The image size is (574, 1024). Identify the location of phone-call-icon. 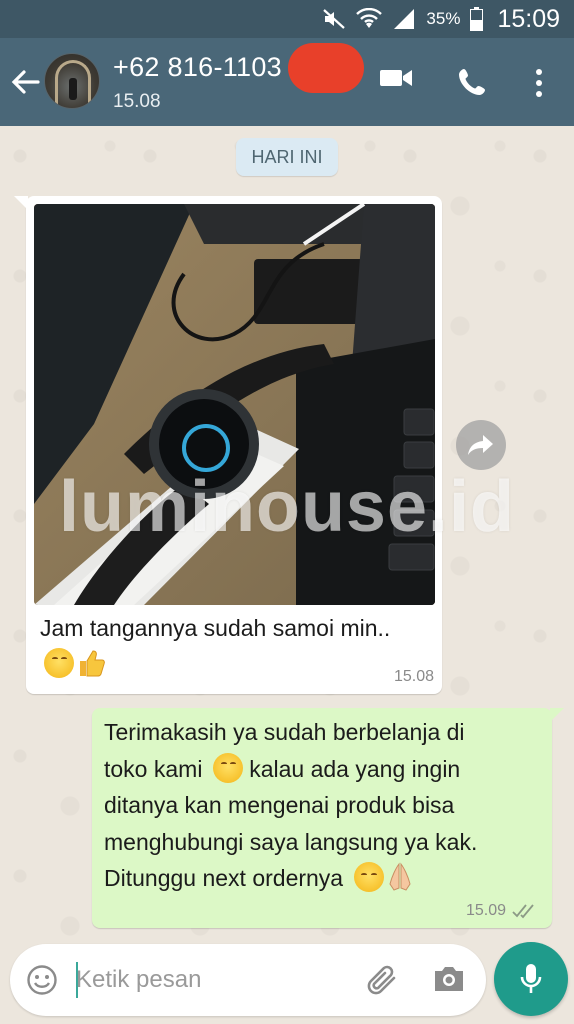
(472, 84).